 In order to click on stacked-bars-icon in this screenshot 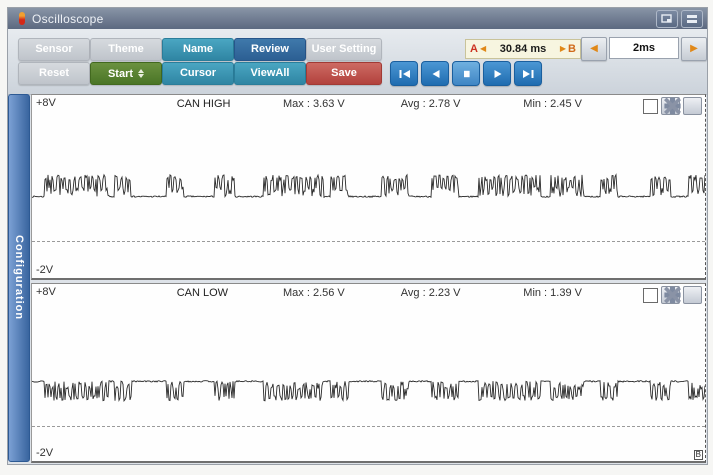, I will do `click(692, 19)`.